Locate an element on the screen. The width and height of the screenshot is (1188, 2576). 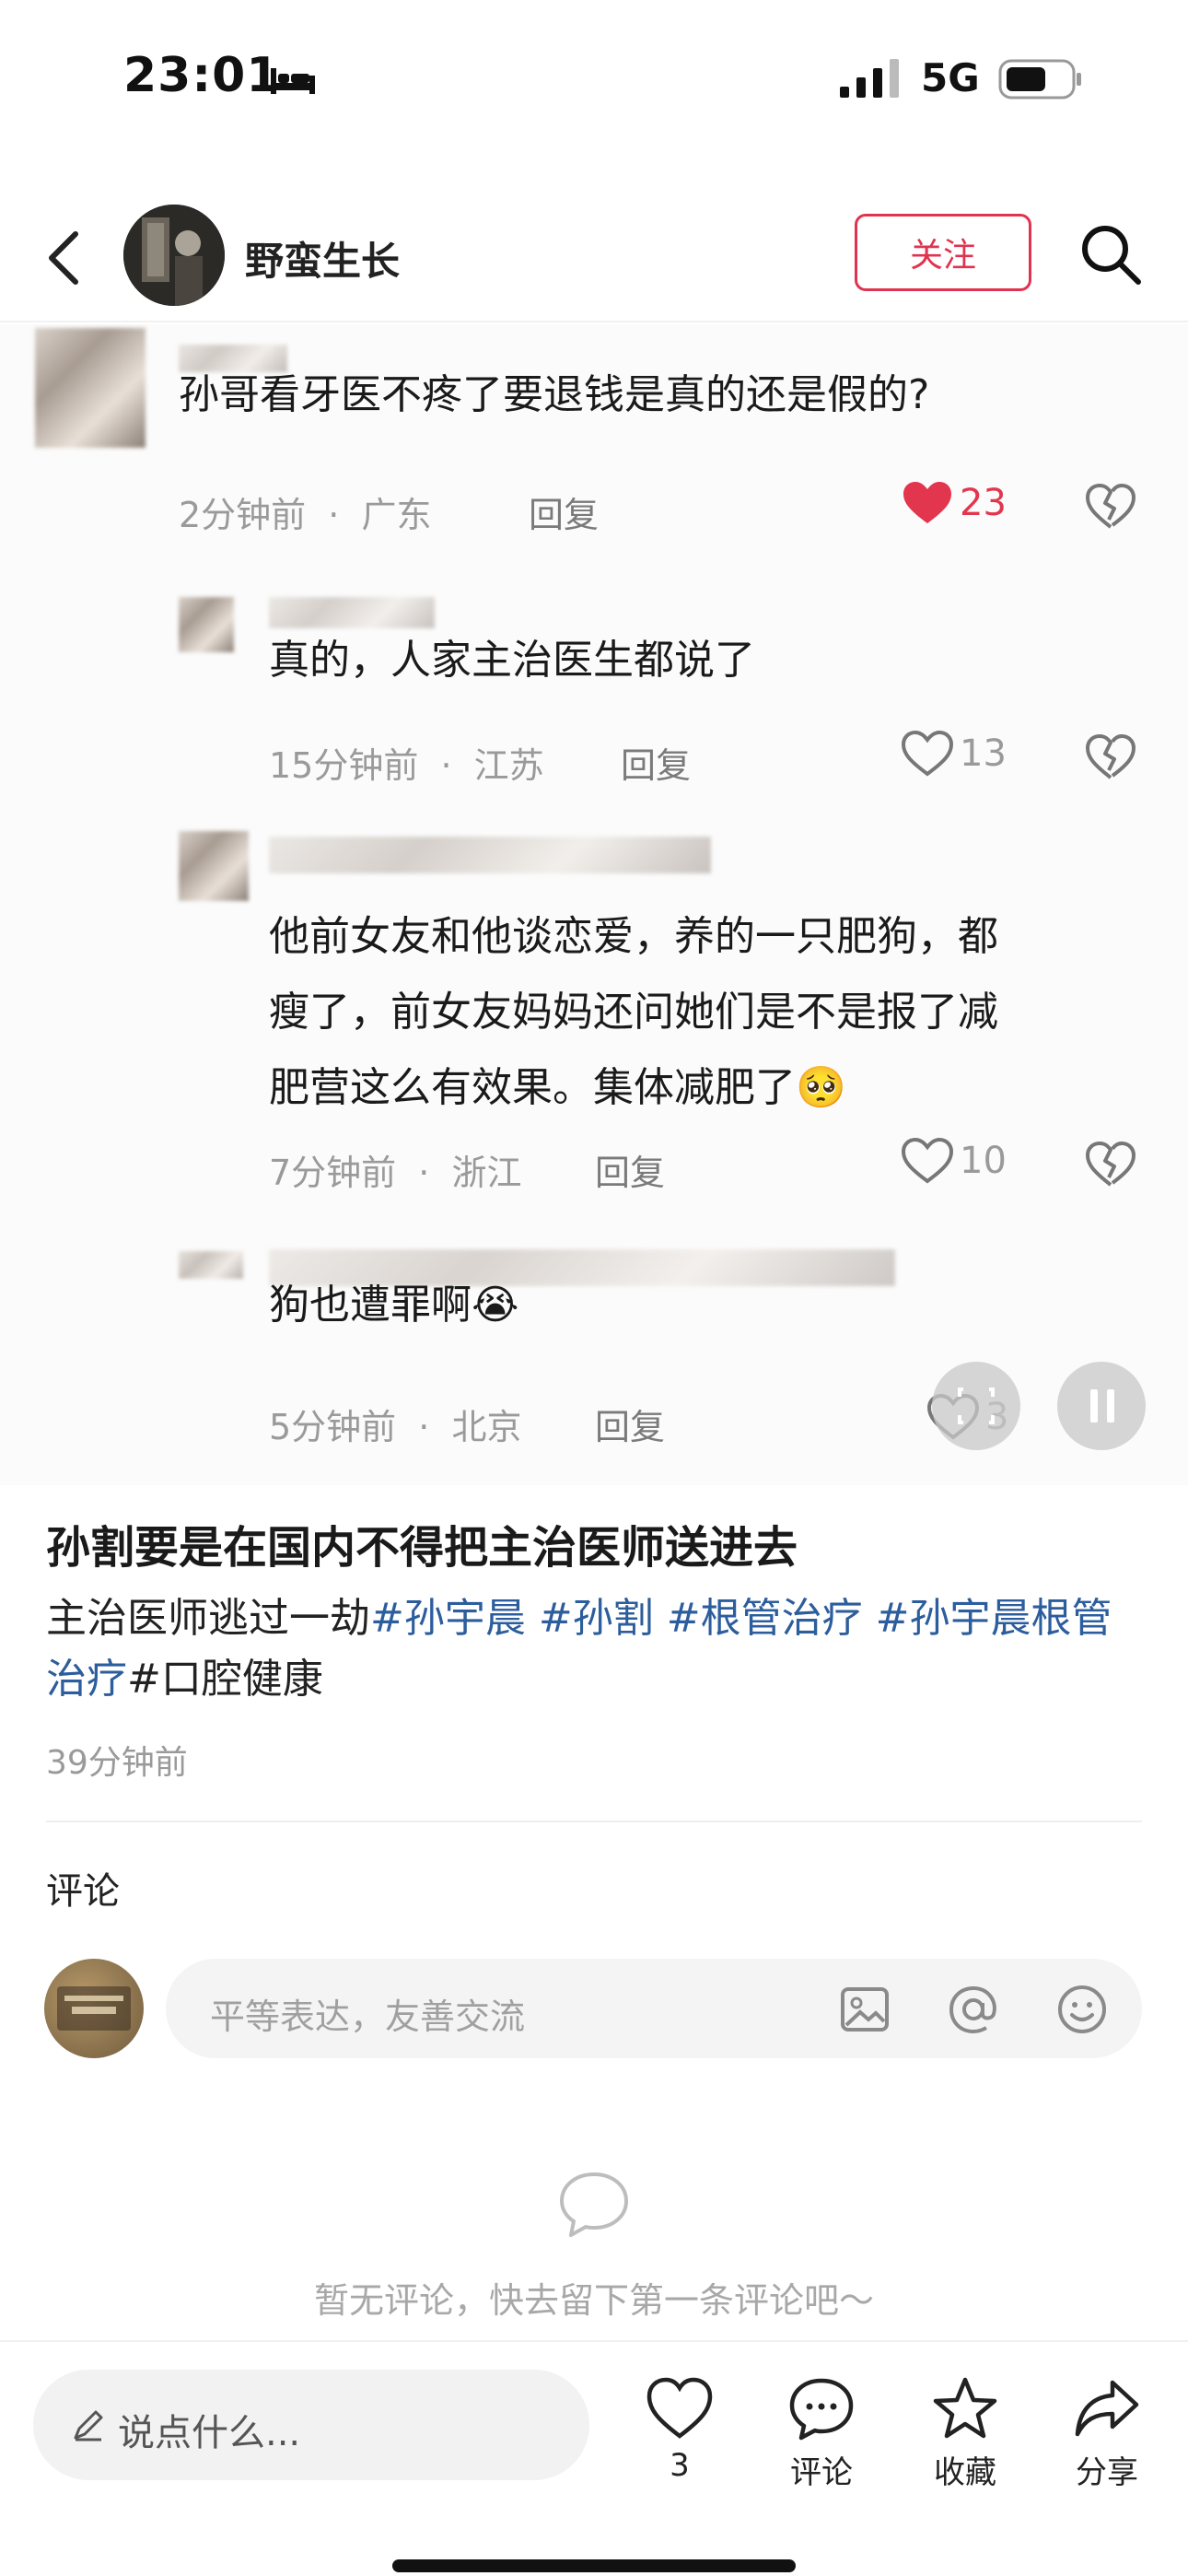
signal-icon is located at coordinates (869, 78).